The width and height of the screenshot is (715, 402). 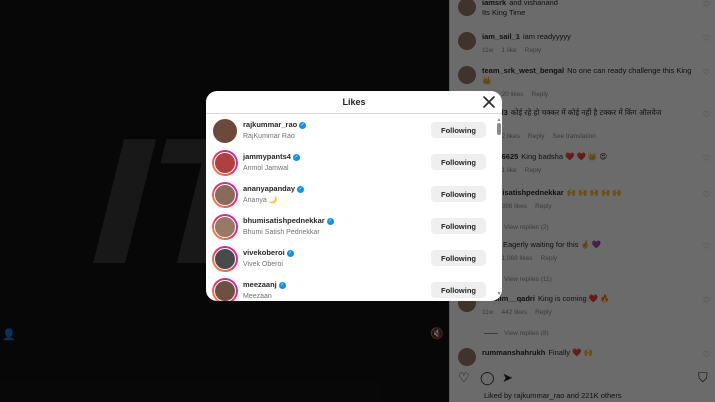 What do you see at coordinates (269, 188) in the screenshot?
I see `username-link: ananyapanday` at bounding box center [269, 188].